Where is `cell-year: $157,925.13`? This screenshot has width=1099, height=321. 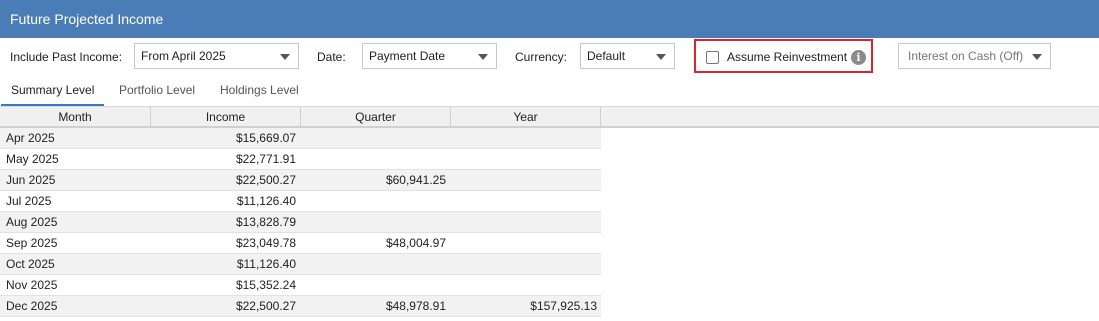 cell-year: $157,925.13 is located at coordinates (563, 306).